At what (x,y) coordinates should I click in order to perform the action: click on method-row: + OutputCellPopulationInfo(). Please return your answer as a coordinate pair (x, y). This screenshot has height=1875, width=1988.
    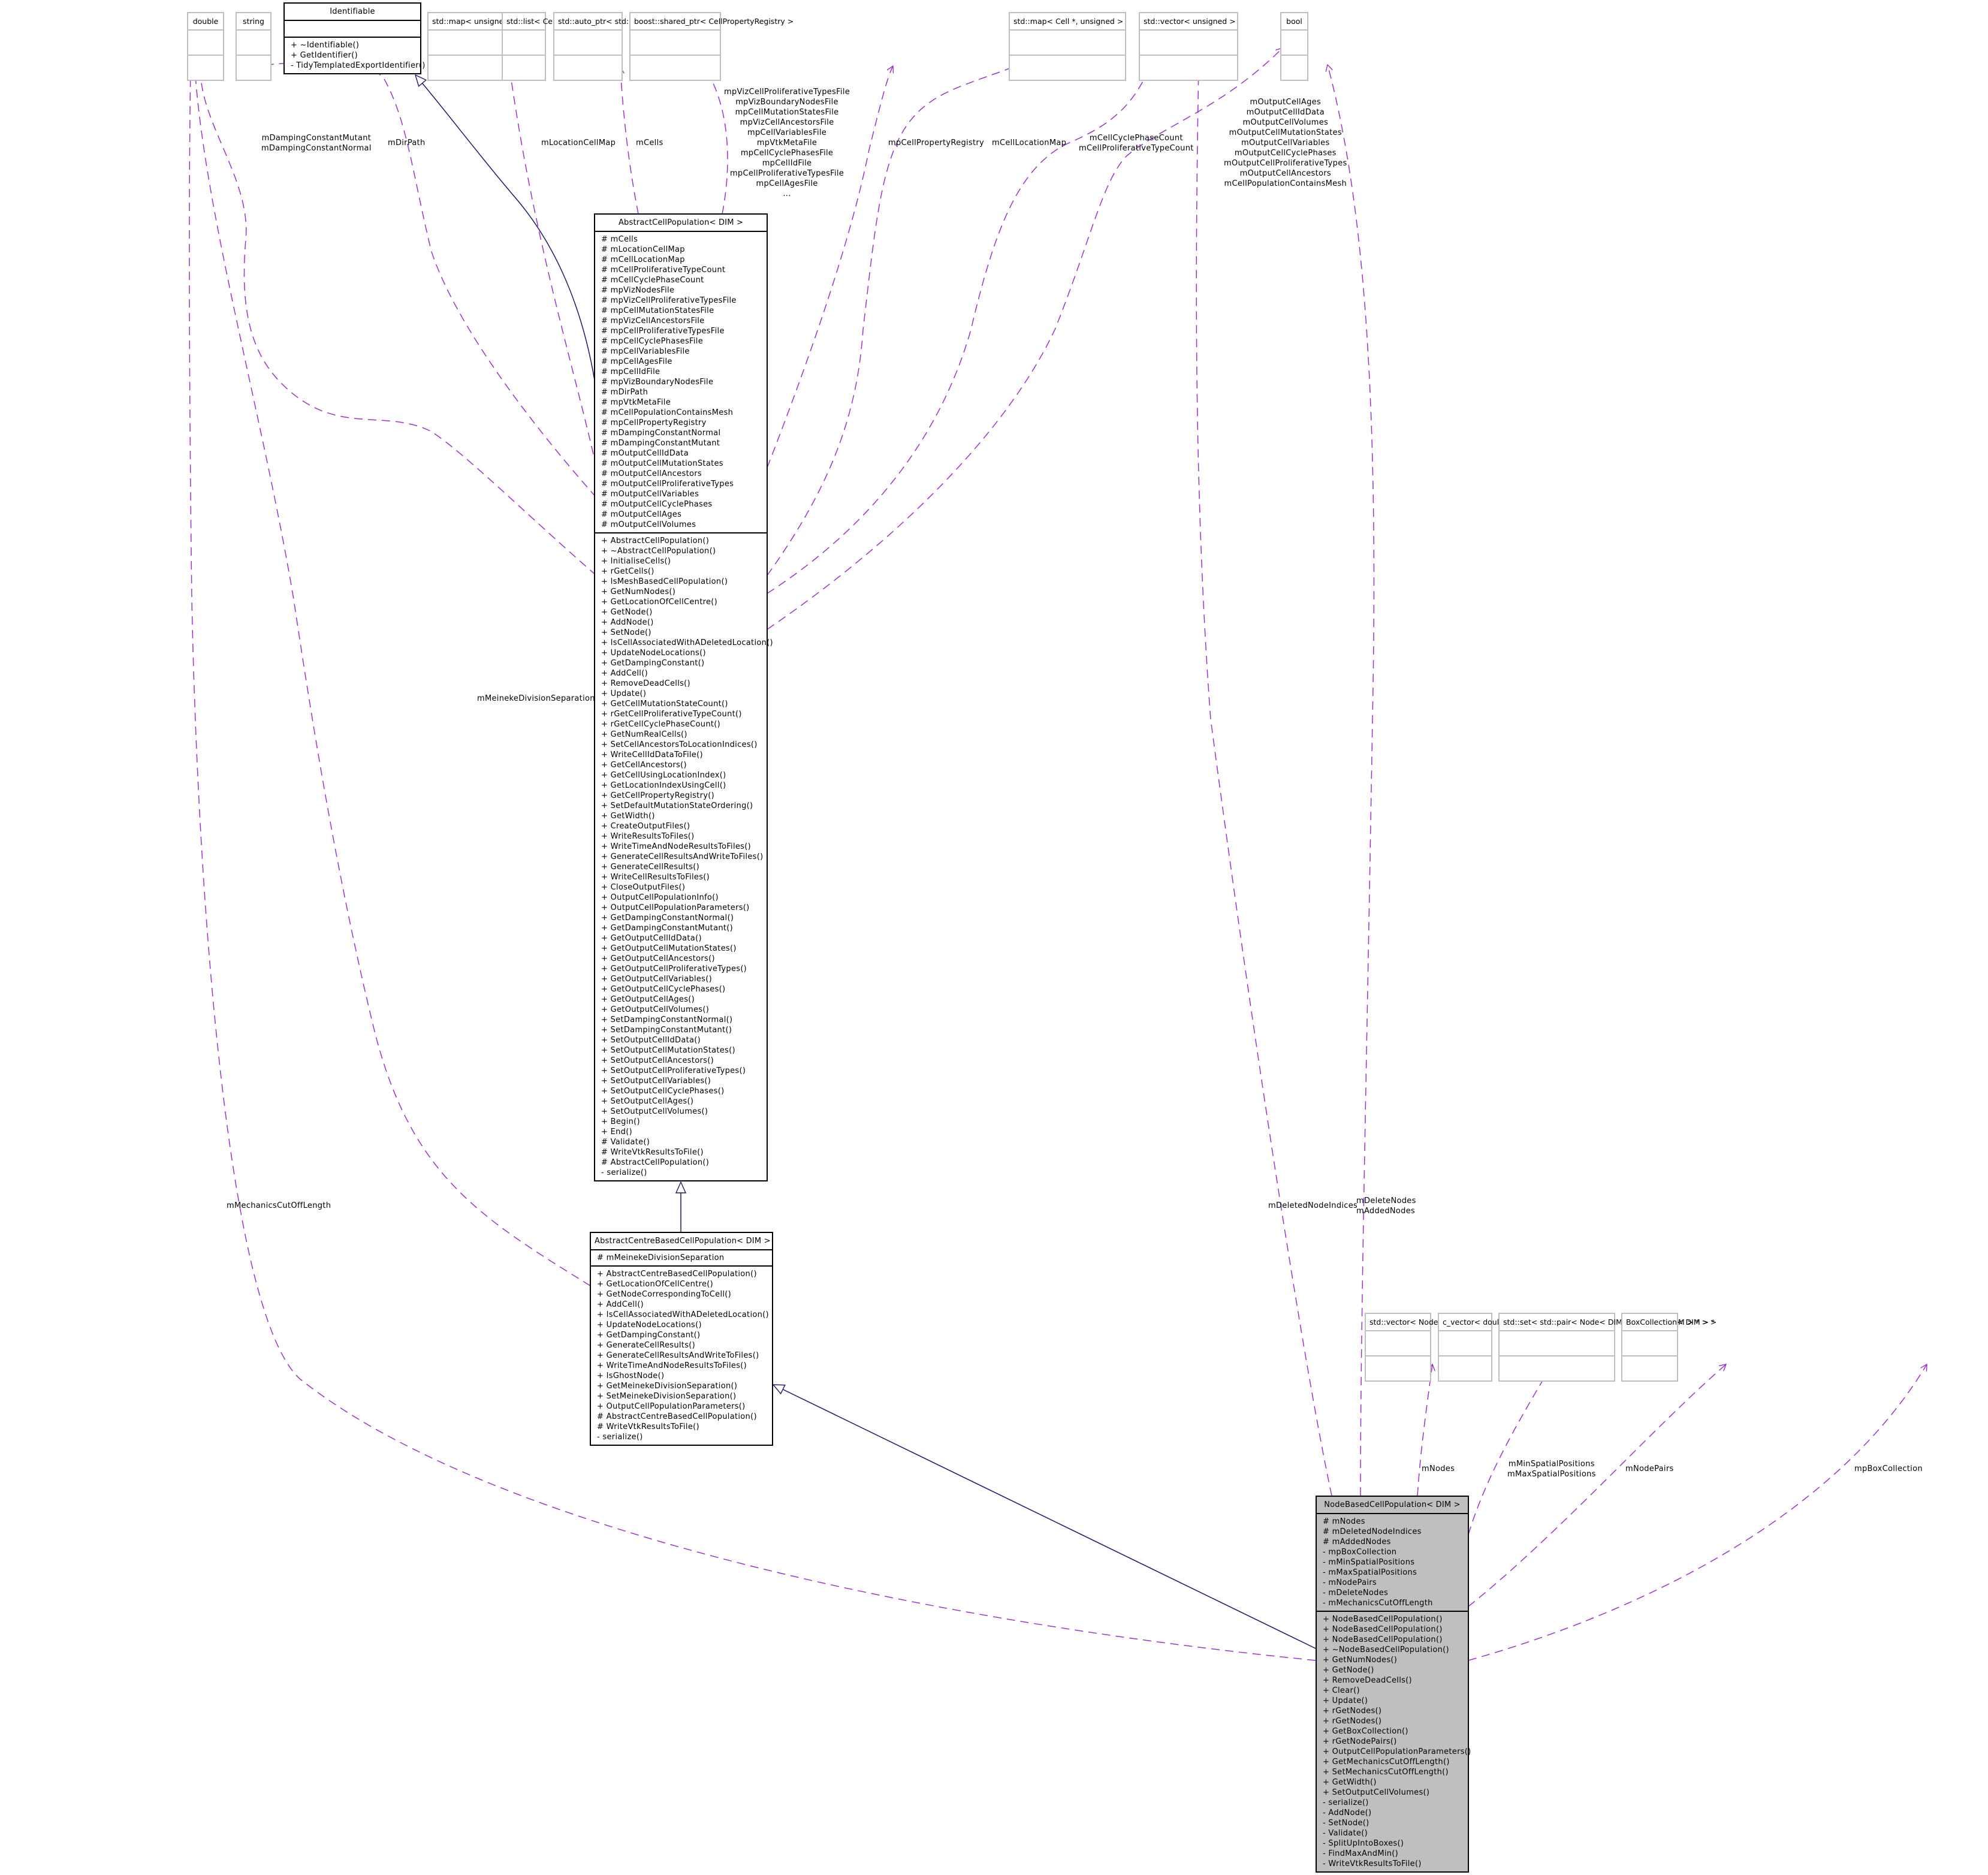
    Looking at the image, I should click on (660, 897).